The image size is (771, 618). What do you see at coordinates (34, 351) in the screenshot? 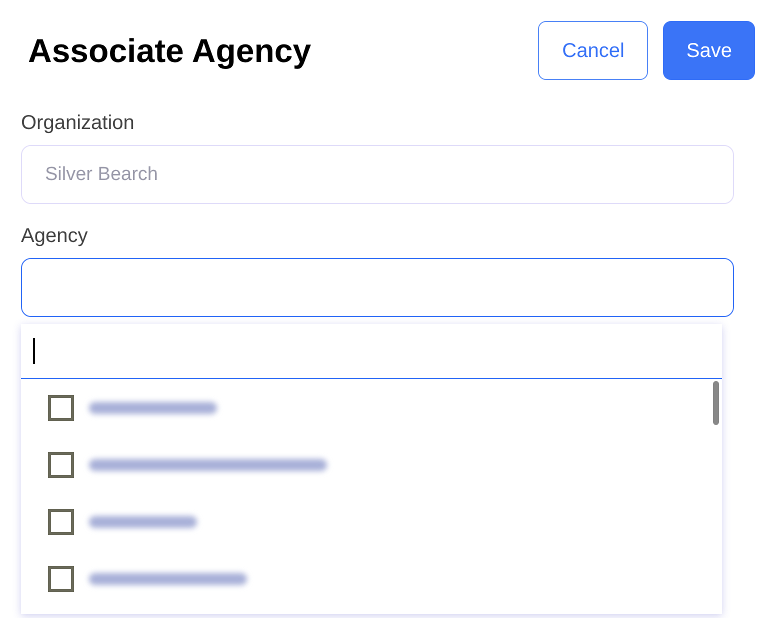
I see `text-cursor` at bounding box center [34, 351].